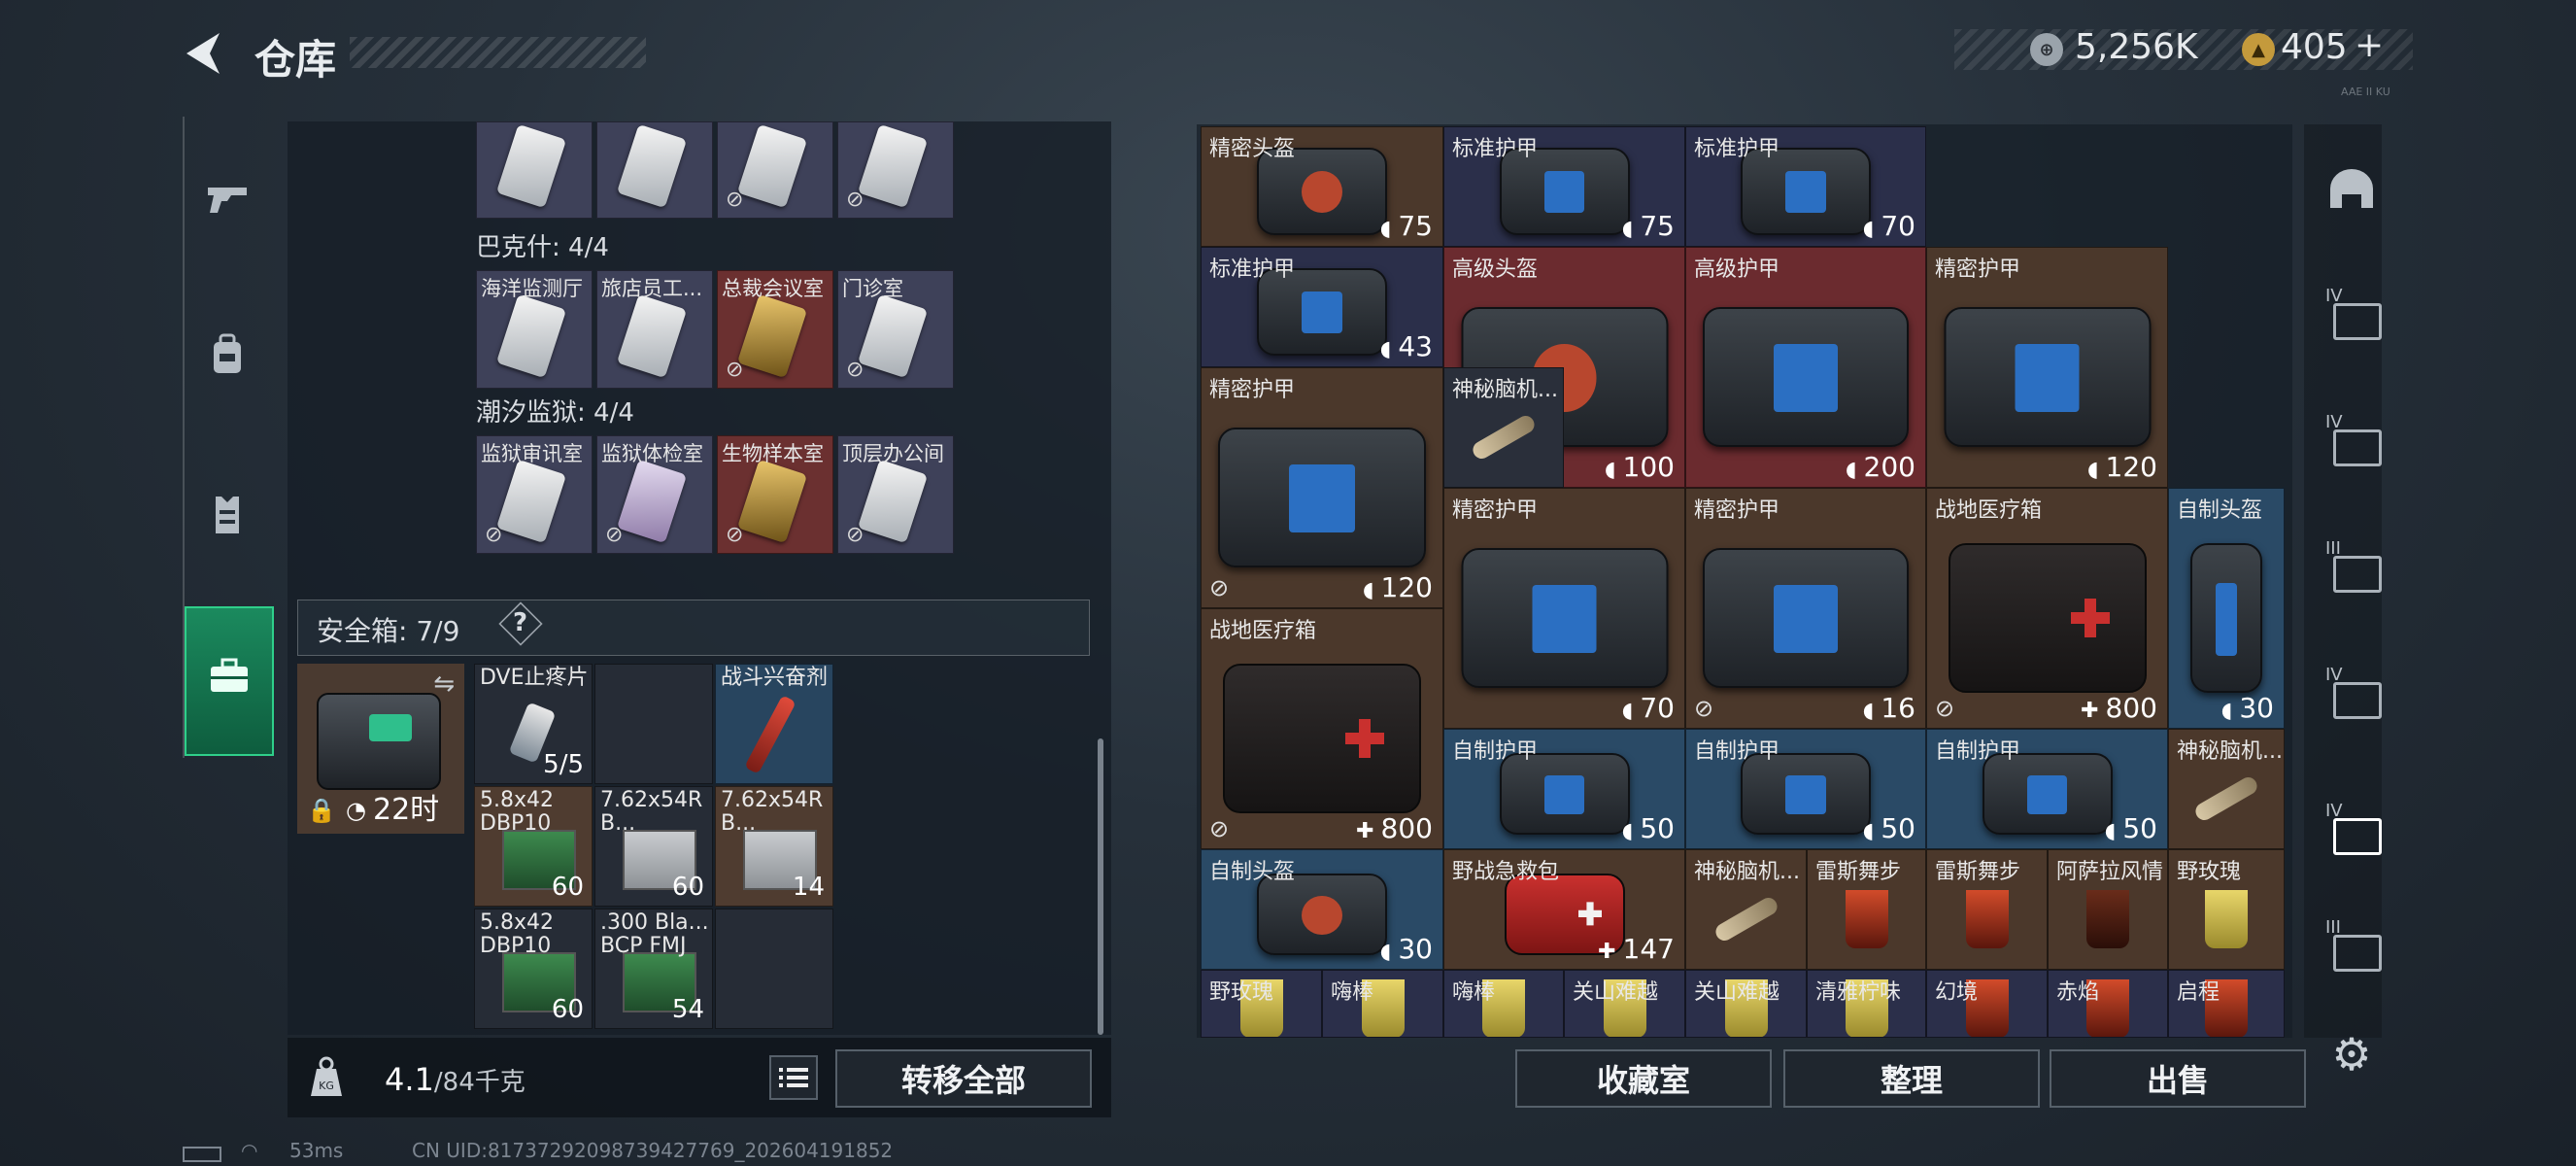 The image size is (2576, 1166). What do you see at coordinates (1643, 1078) in the screenshot?
I see `collection-room-button: 收藏室` at bounding box center [1643, 1078].